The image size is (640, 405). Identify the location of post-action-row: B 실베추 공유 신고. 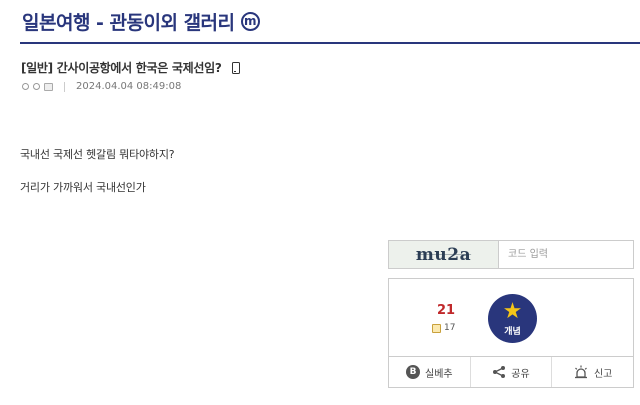
(511, 372).